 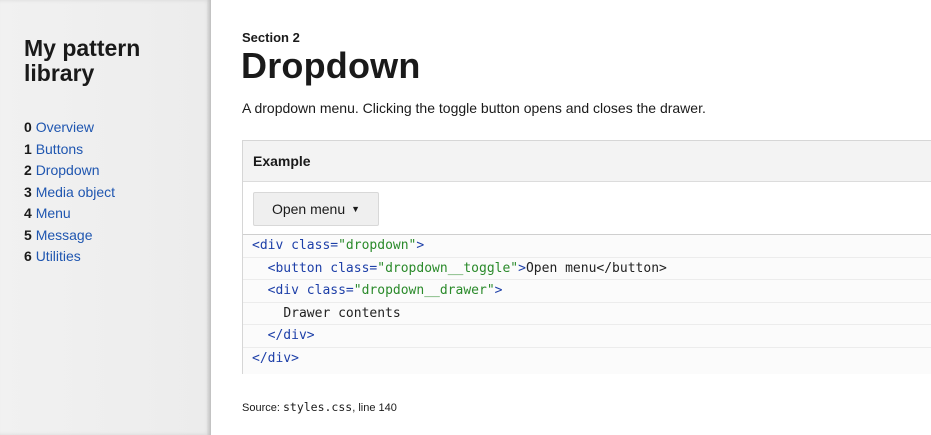 What do you see at coordinates (587, 291) in the screenshot?
I see `code-line: <div class="dropdown__drawer">` at bounding box center [587, 291].